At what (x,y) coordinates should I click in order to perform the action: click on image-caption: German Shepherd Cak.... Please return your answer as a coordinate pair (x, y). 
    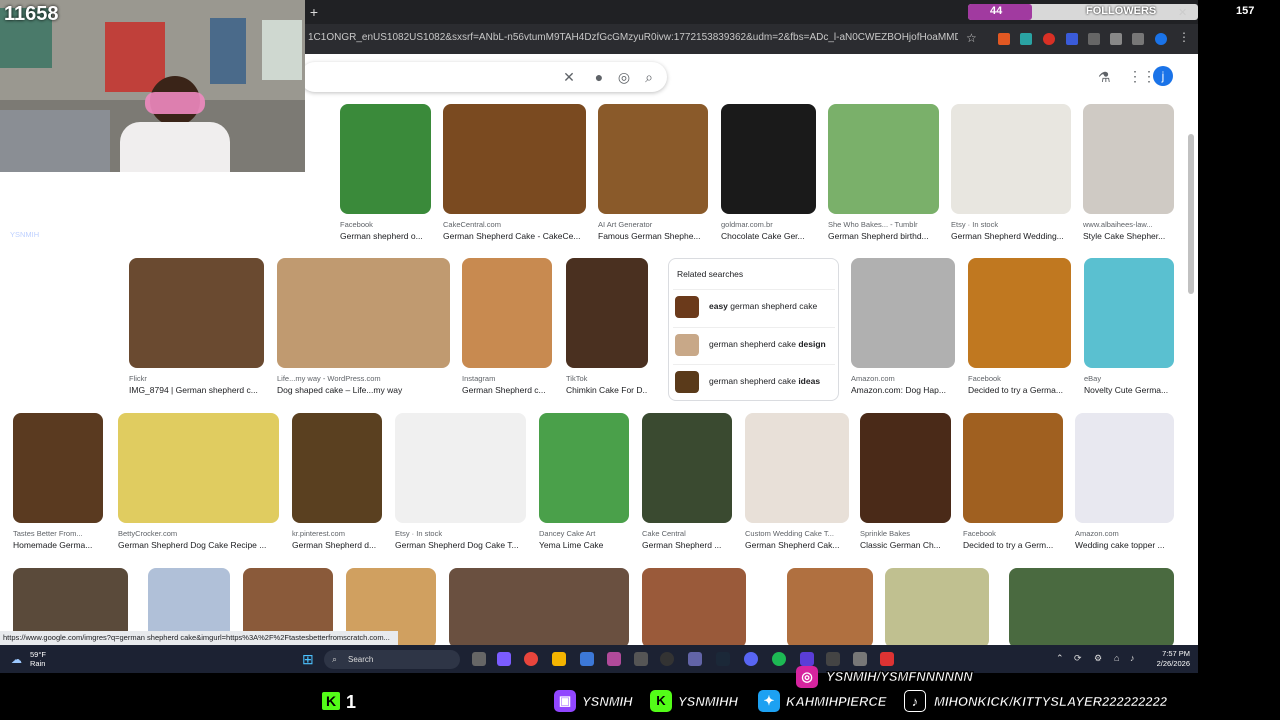
    Looking at the image, I should click on (797, 545).